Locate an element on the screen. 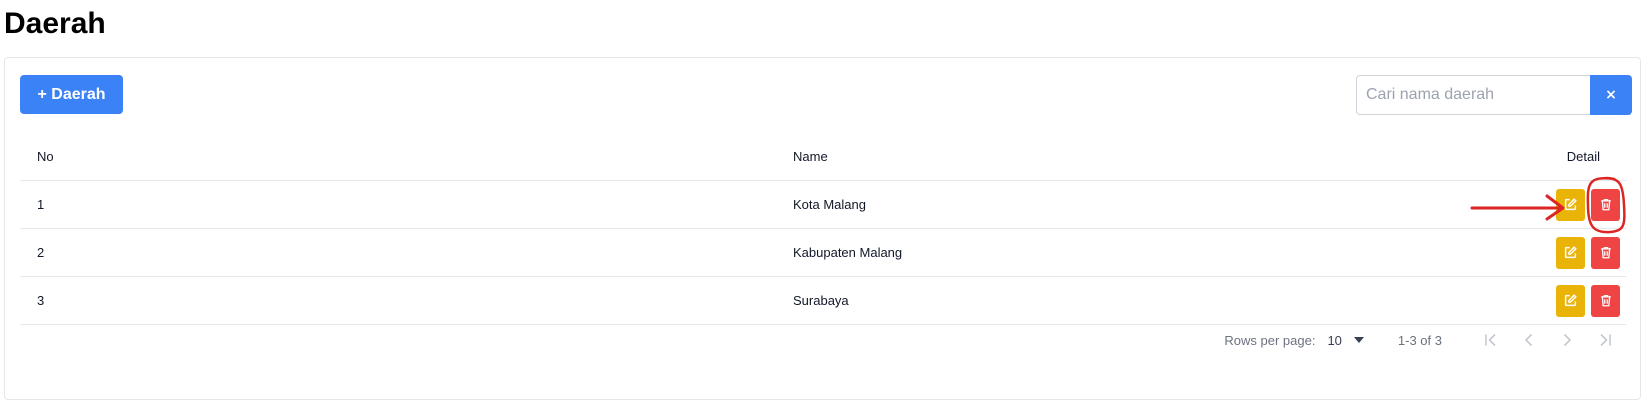 The width and height of the screenshot is (1648, 415). table-row: 1 Kota Malang is located at coordinates (823, 205).